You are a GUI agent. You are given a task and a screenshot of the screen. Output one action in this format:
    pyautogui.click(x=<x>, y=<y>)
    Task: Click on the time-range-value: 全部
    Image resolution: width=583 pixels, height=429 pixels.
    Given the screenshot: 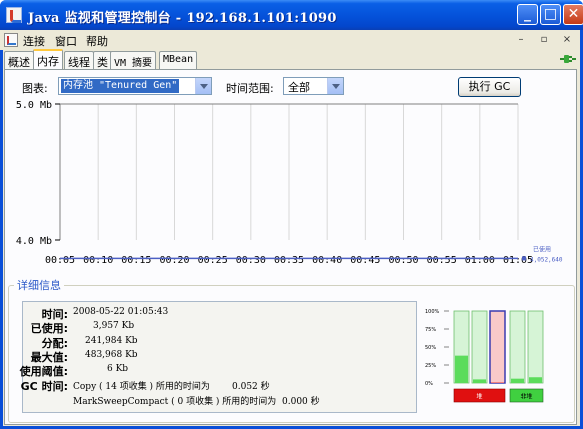 What is the action you would take?
    pyautogui.click(x=299, y=87)
    